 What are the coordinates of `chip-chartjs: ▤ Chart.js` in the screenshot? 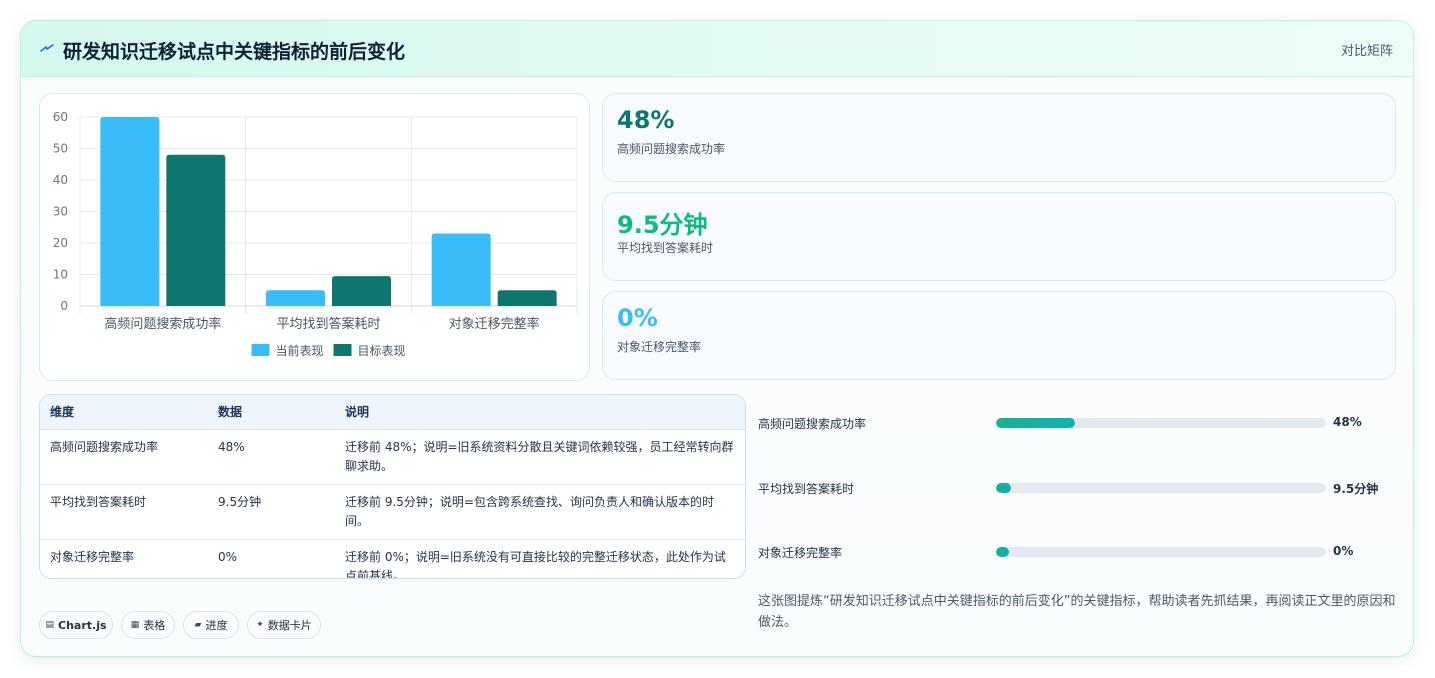 It's located at (76, 625).